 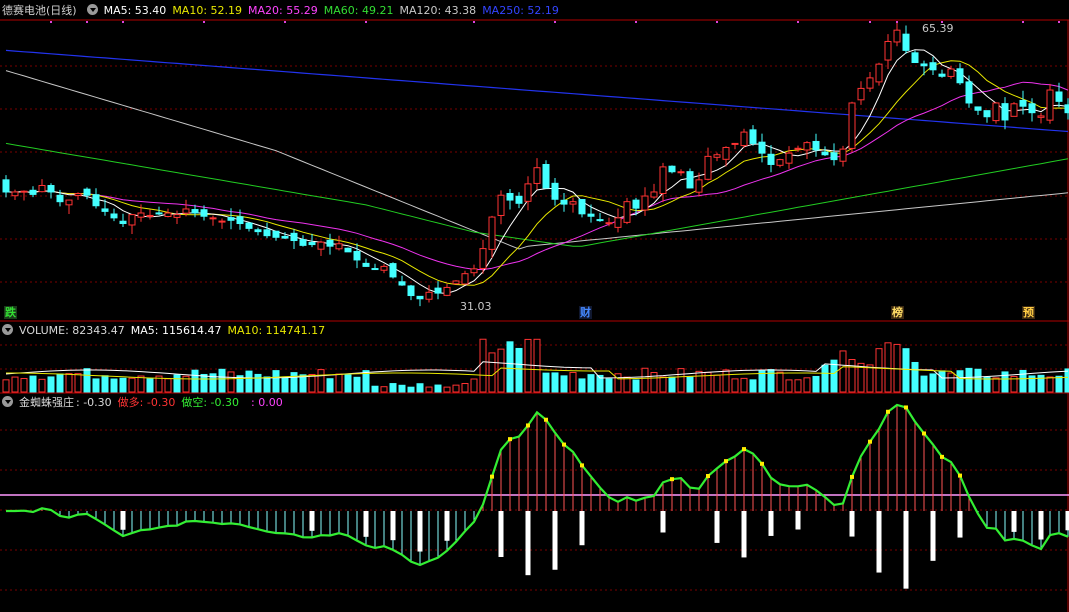 What do you see at coordinates (585, 312) in the screenshot?
I see `event-marker-earnings: 财` at bounding box center [585, 312].